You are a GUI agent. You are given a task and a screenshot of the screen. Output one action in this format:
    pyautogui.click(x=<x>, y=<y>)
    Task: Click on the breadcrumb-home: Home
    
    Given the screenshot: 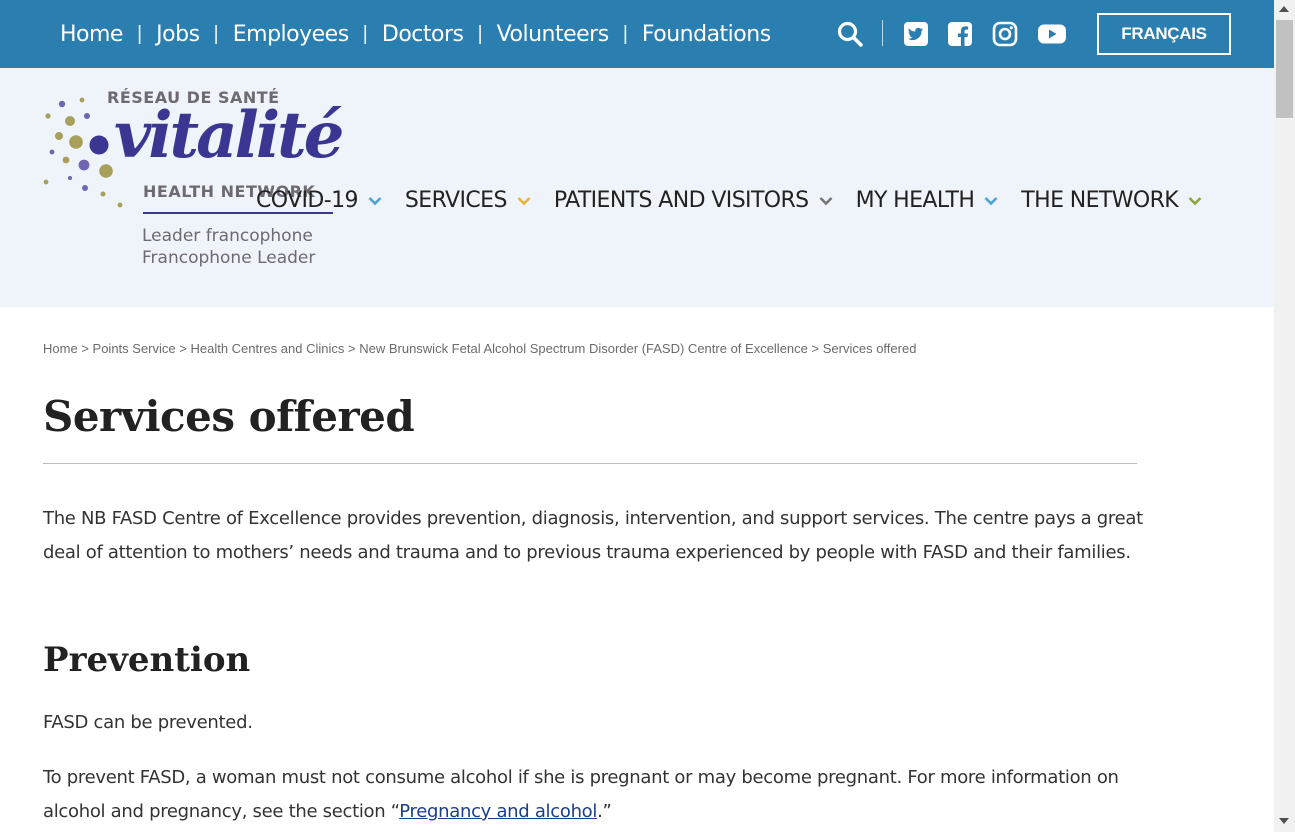 What is the action you would take?
    pyautogui.click(x=60, y=348)
    